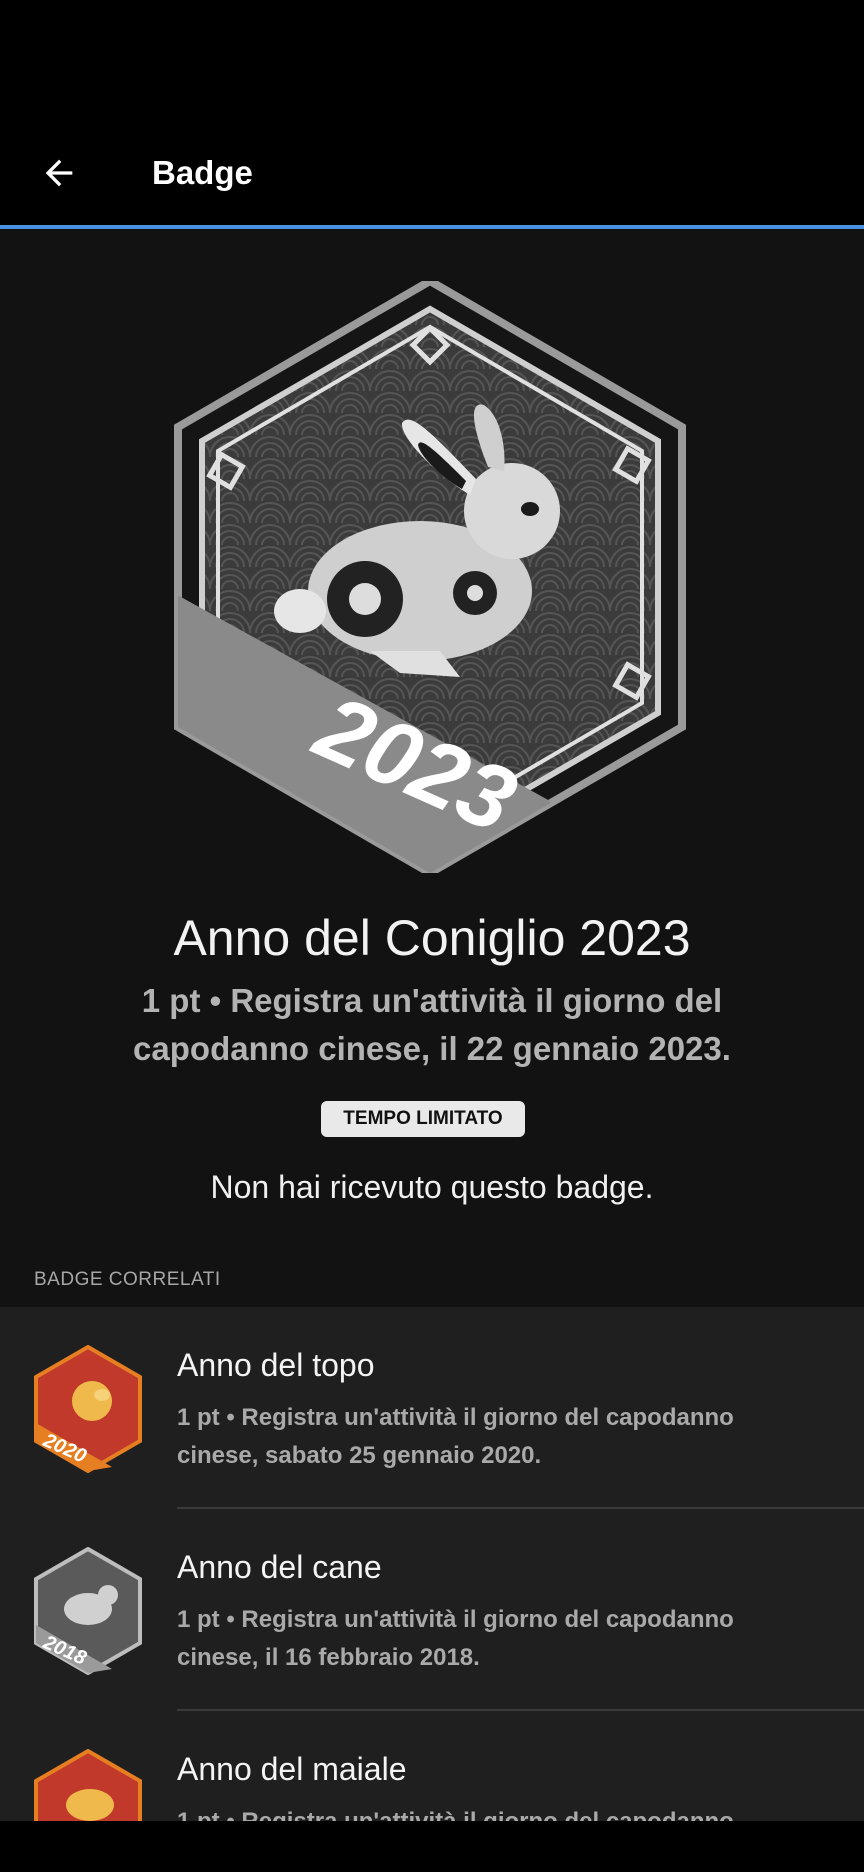  Describe the element at coordinates (279, 1567) in the screenshot. I see `related-badge-name: Anno del cane` at that location.